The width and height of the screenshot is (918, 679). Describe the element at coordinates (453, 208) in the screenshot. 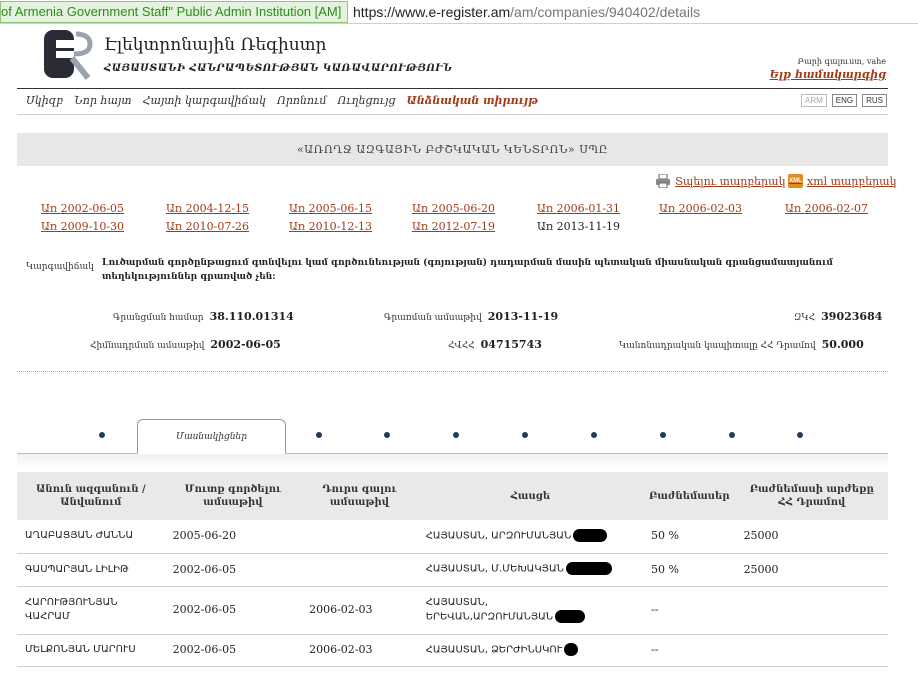

I see `date-link: Առ 2005-06-20` at that location.